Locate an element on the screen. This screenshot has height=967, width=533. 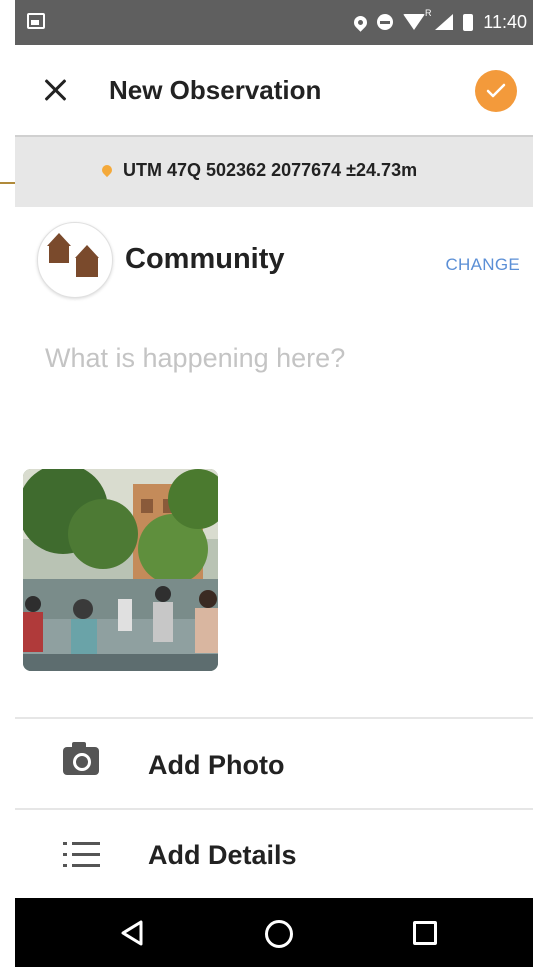
location-icon is located at coordinates (360, 22).